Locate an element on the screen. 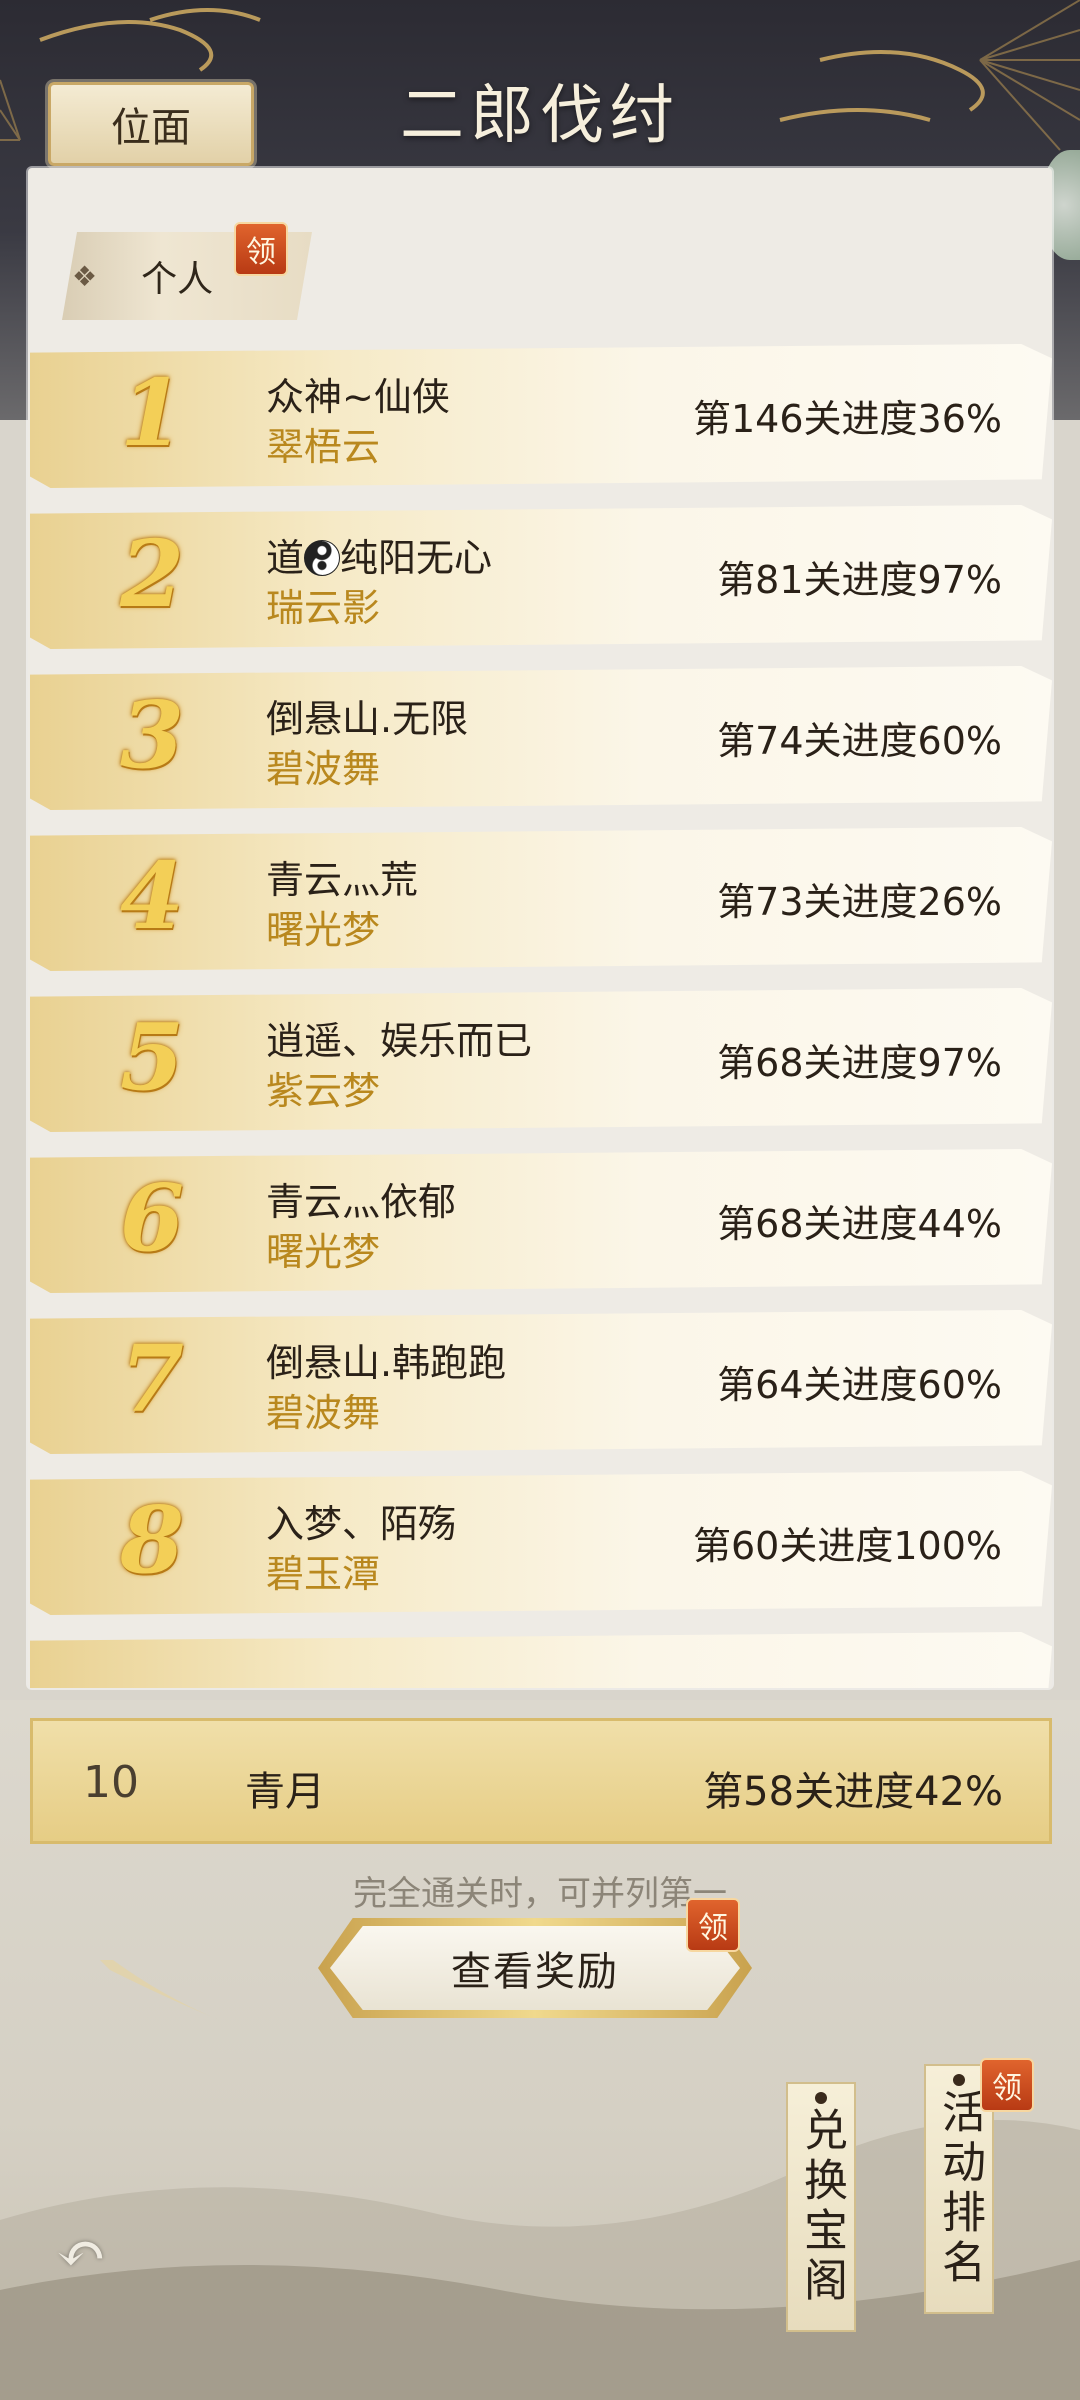 This screenshot has width=1080, height=2400. server-name: 瑞云影 is located at coordinates (323, 608).